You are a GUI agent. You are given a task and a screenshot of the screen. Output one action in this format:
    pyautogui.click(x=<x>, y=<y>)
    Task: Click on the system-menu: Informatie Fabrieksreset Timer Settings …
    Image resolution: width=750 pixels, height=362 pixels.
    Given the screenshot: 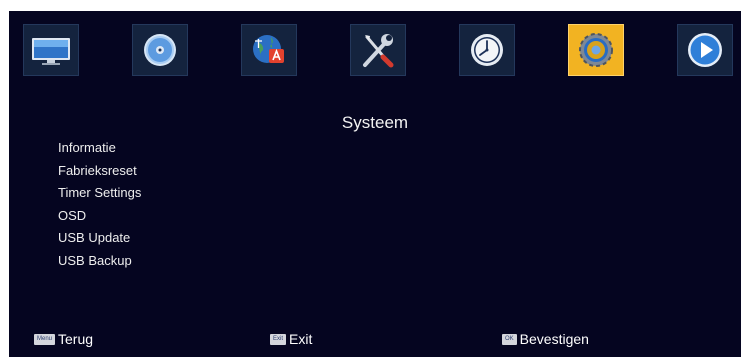 What is the action you would take?
    pyautogui.click(x=99, y=205)
    